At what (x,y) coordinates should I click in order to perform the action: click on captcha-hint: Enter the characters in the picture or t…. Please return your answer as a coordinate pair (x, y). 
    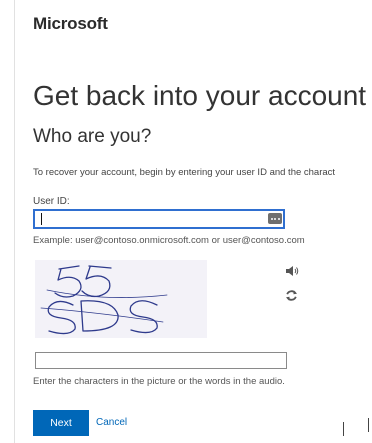
    Looking at the image, I should click on (159, 381).